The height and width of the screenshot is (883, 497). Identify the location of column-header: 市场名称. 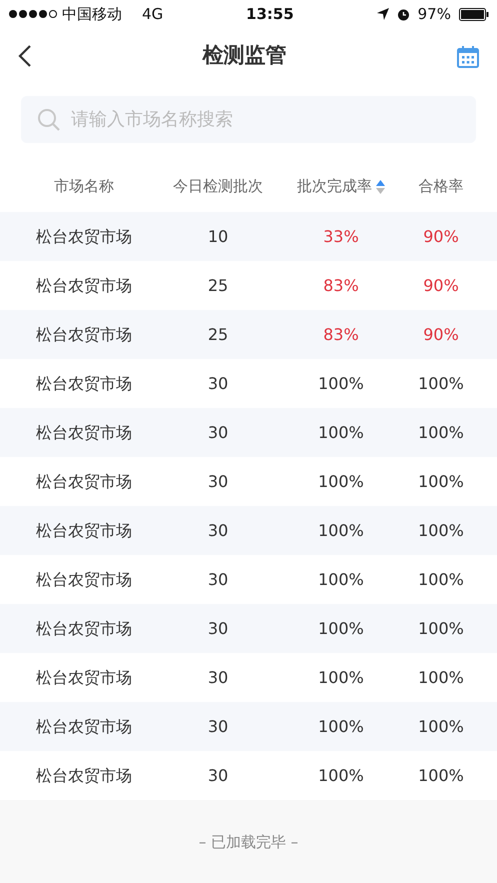
(84, 187).